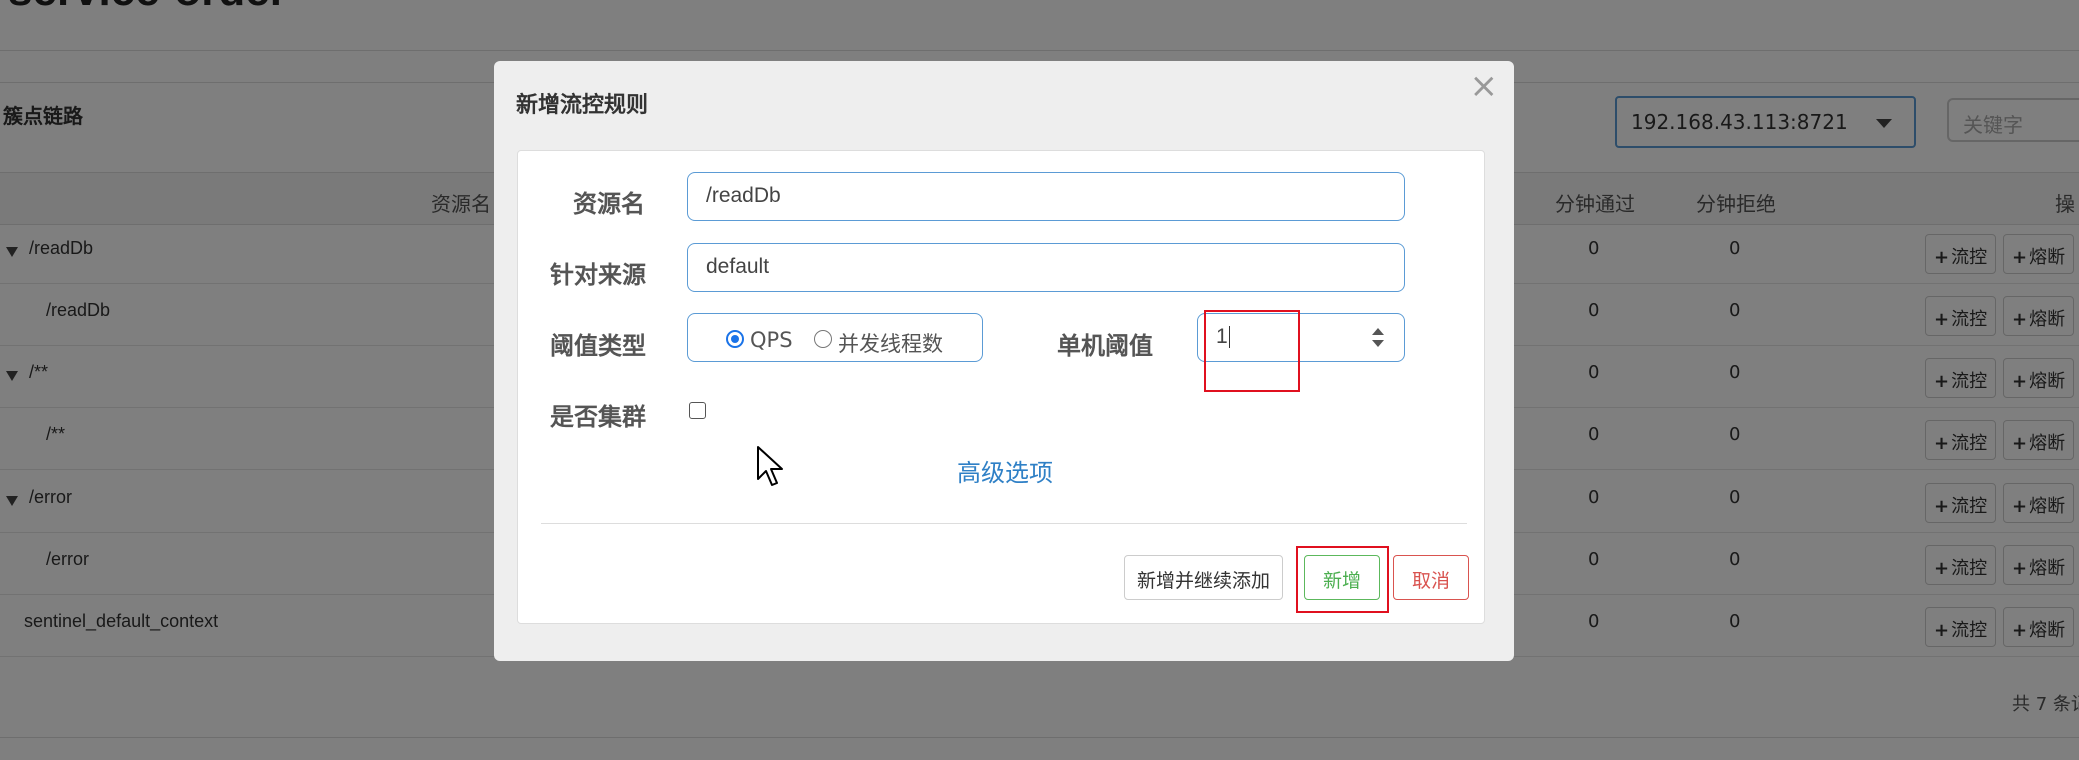  What do you see at coordinates (1484, 86) in the screenshot?
I see `close-icon: ×` at bounding box center [1484, 86].